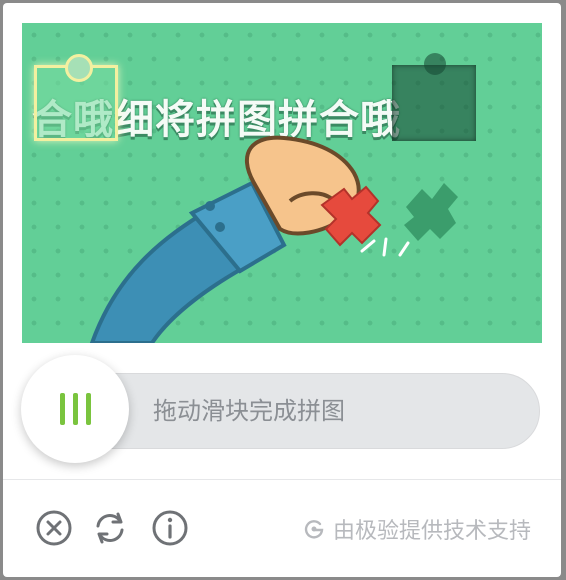 The image size is (566, 580). I want to click on grip-lines-icon, so click(75, 409).